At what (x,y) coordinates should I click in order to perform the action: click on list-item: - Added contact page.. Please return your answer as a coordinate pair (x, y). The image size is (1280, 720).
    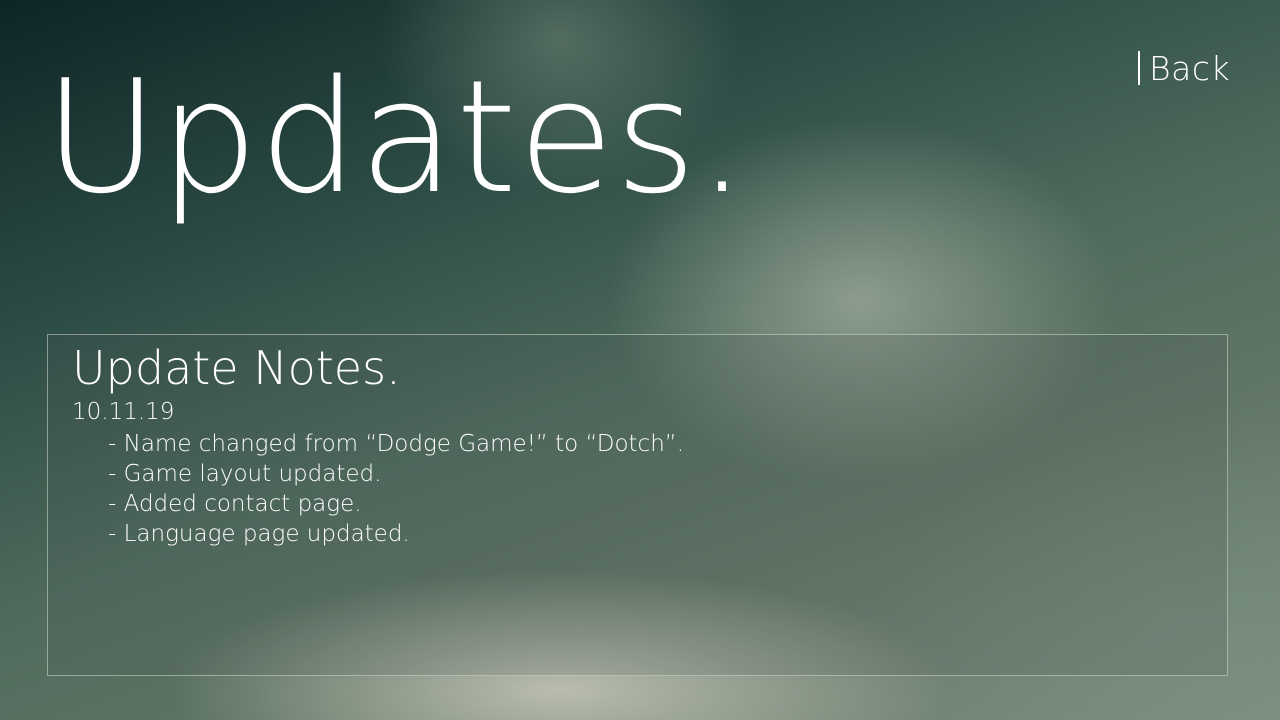
    Looking at the image, I should click on (235, 504).